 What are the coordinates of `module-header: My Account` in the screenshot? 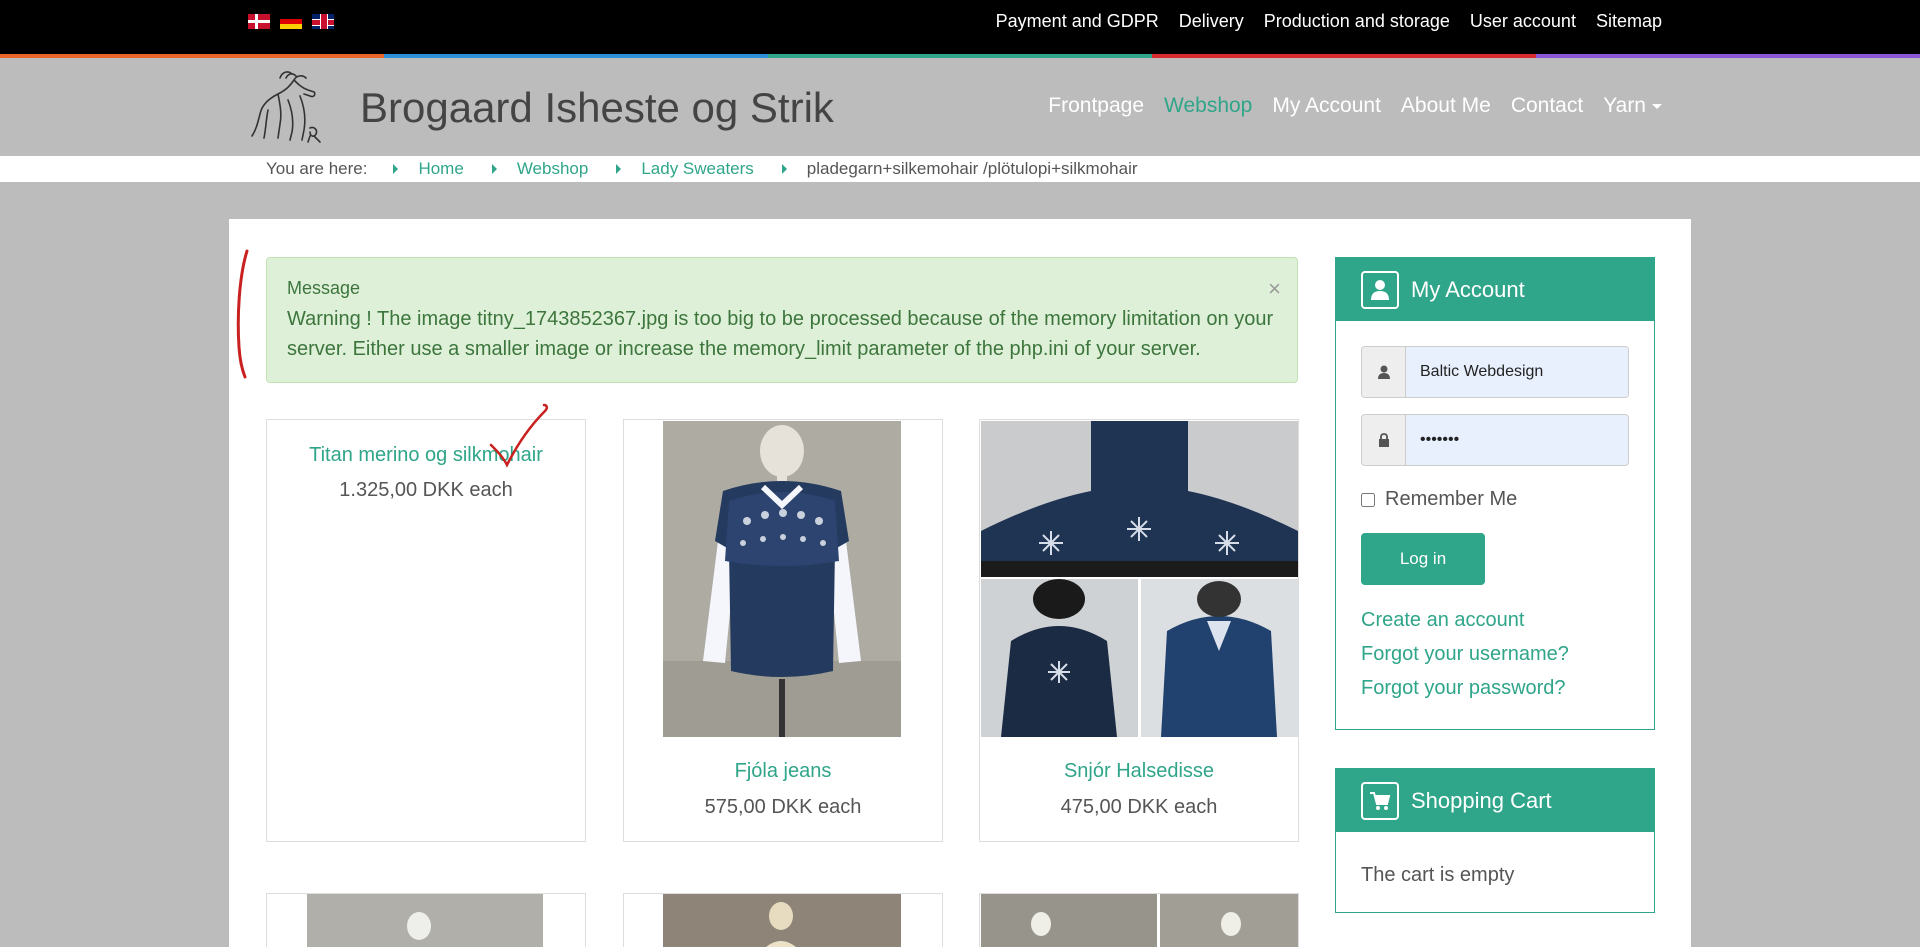 It's located at (1495, 289).